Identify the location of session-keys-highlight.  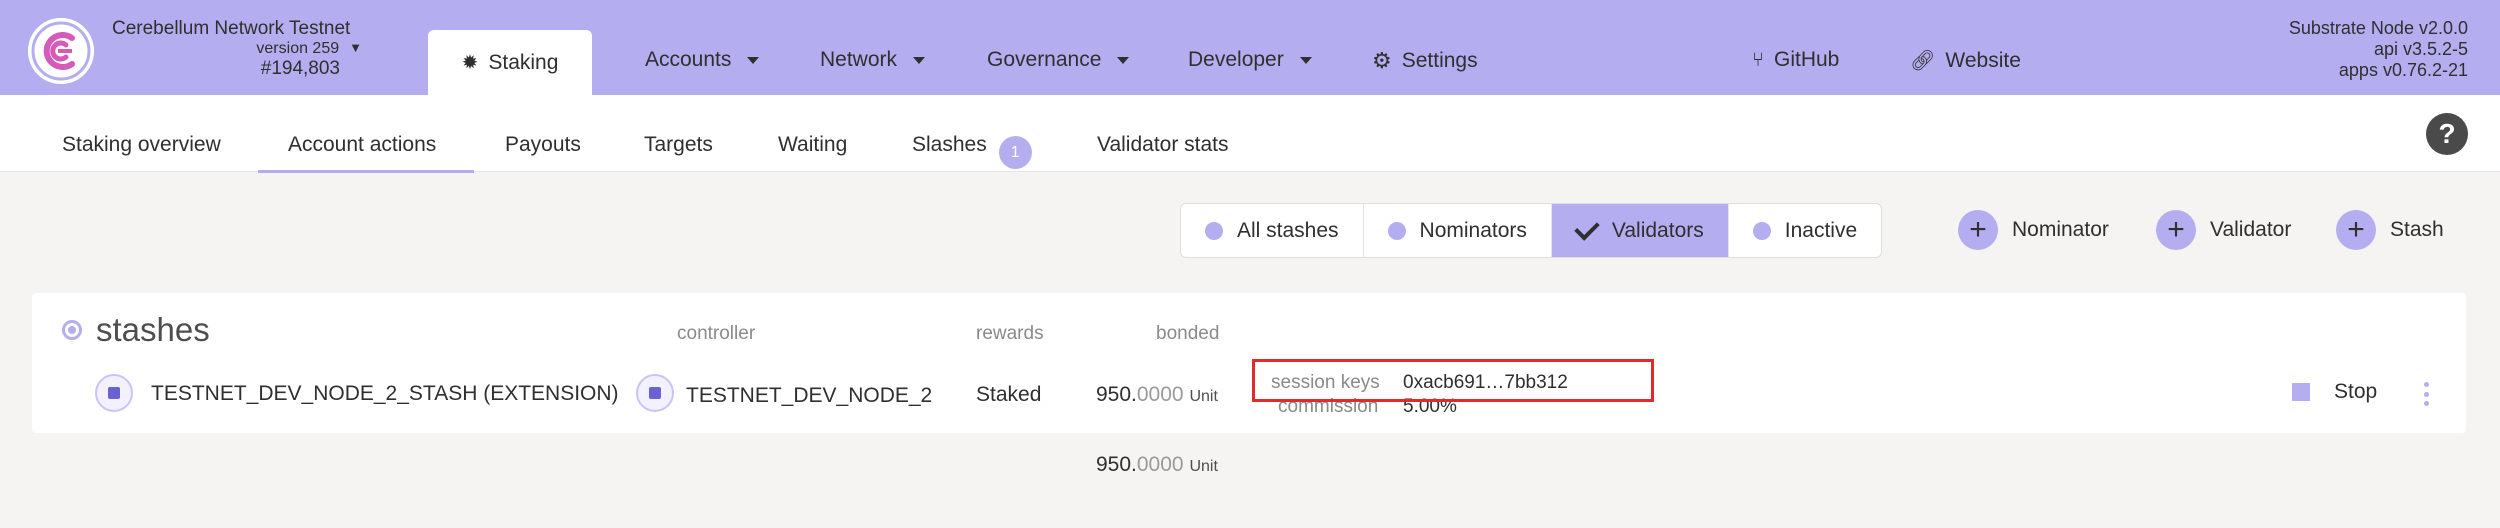
(1453, 380).